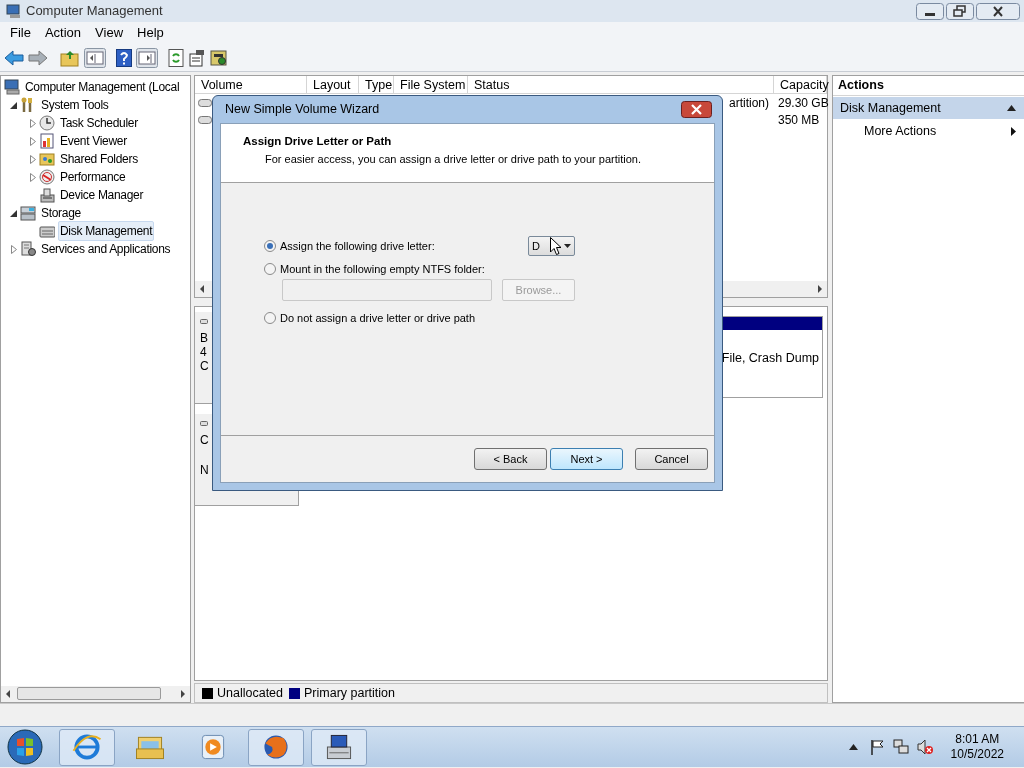 Image resolution: width=1024 pixels, height=768 pixels. I want to click on dropdown-arrow-icon, so click(567, 246).